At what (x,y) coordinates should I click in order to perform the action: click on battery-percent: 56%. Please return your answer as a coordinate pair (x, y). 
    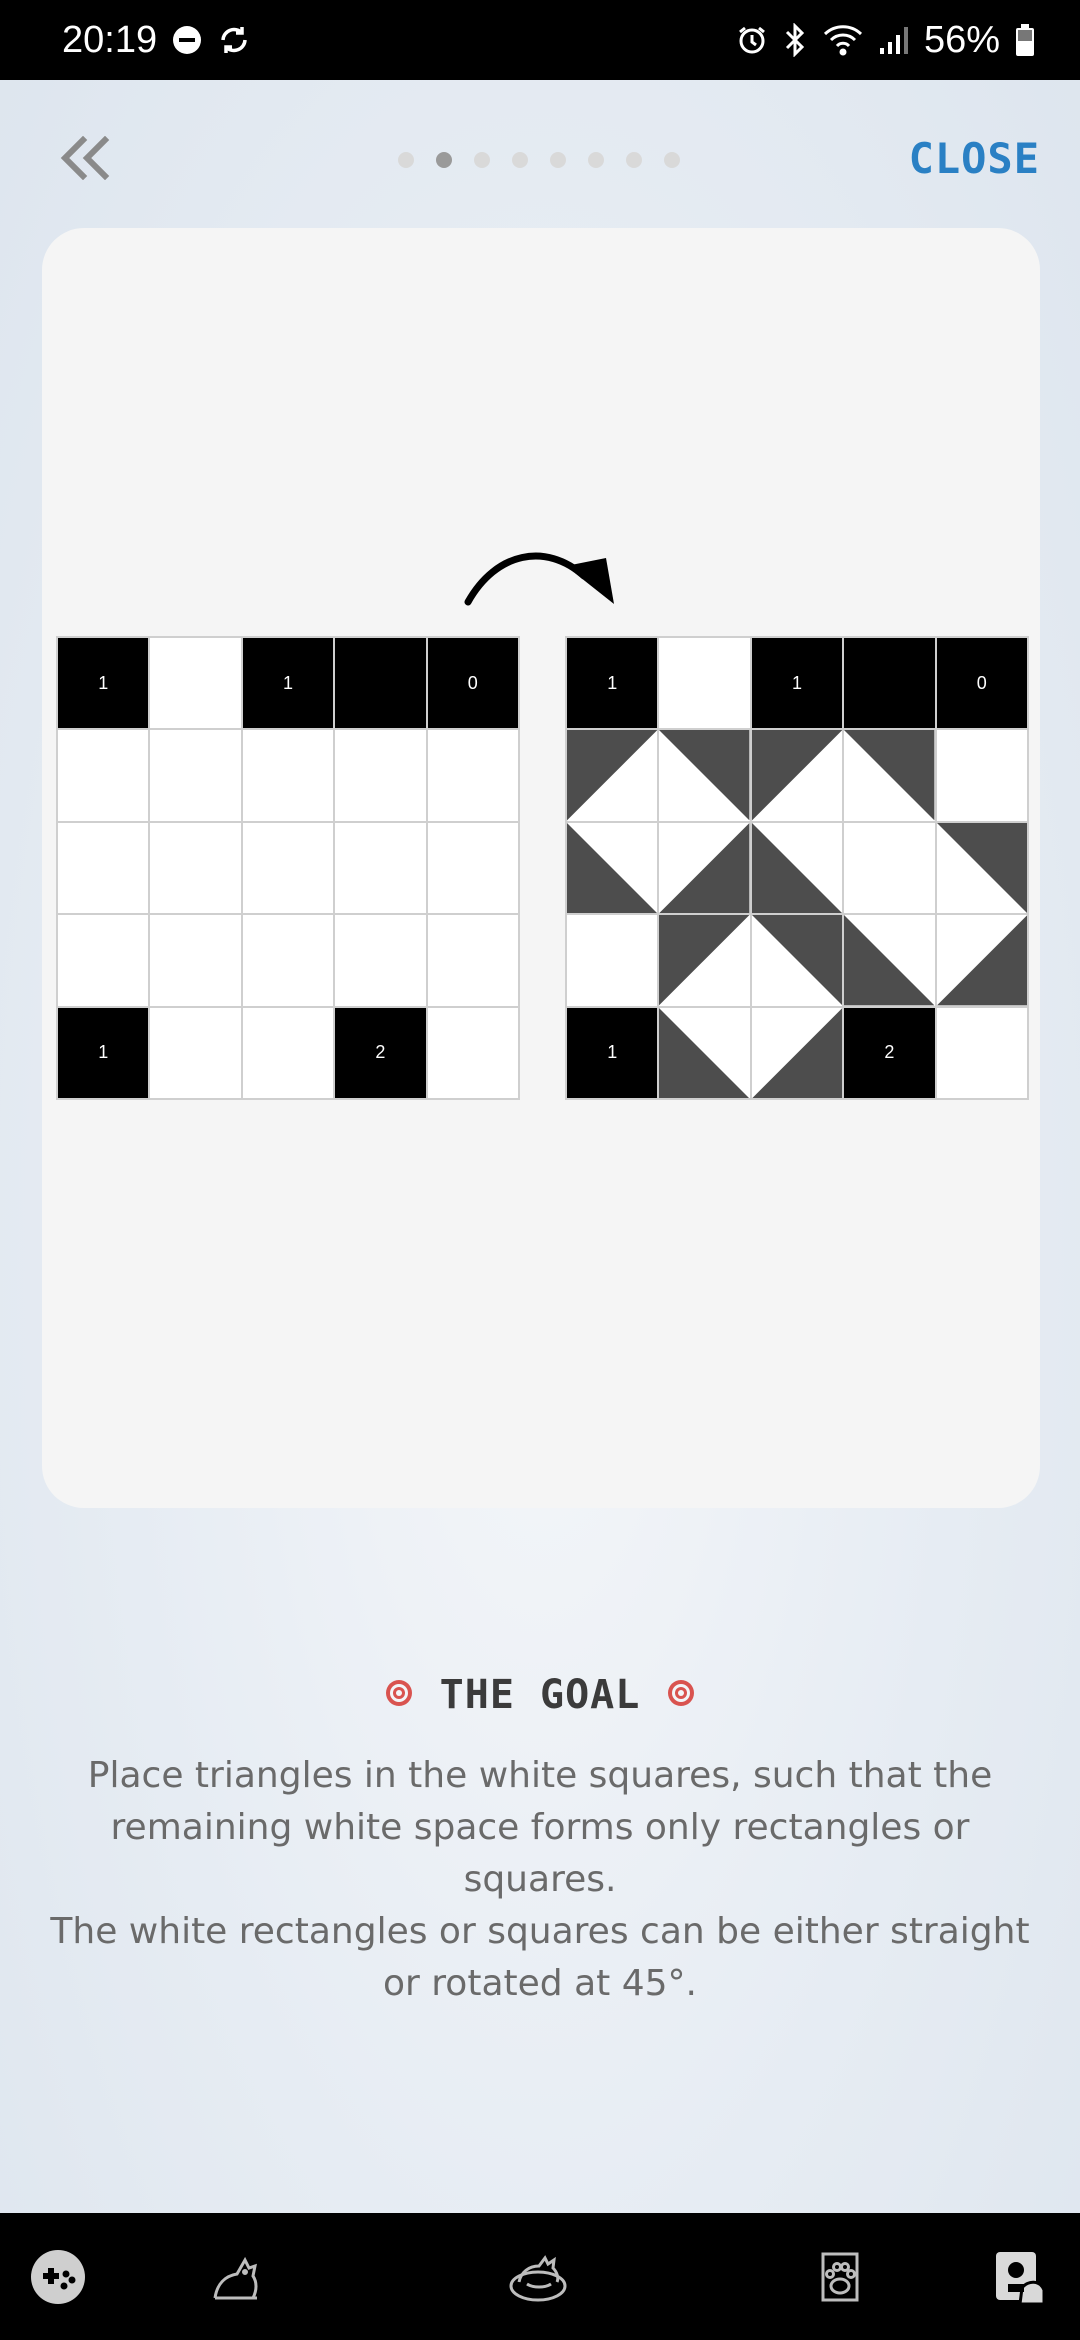
    Looking at the image, I should click on (961, 39).